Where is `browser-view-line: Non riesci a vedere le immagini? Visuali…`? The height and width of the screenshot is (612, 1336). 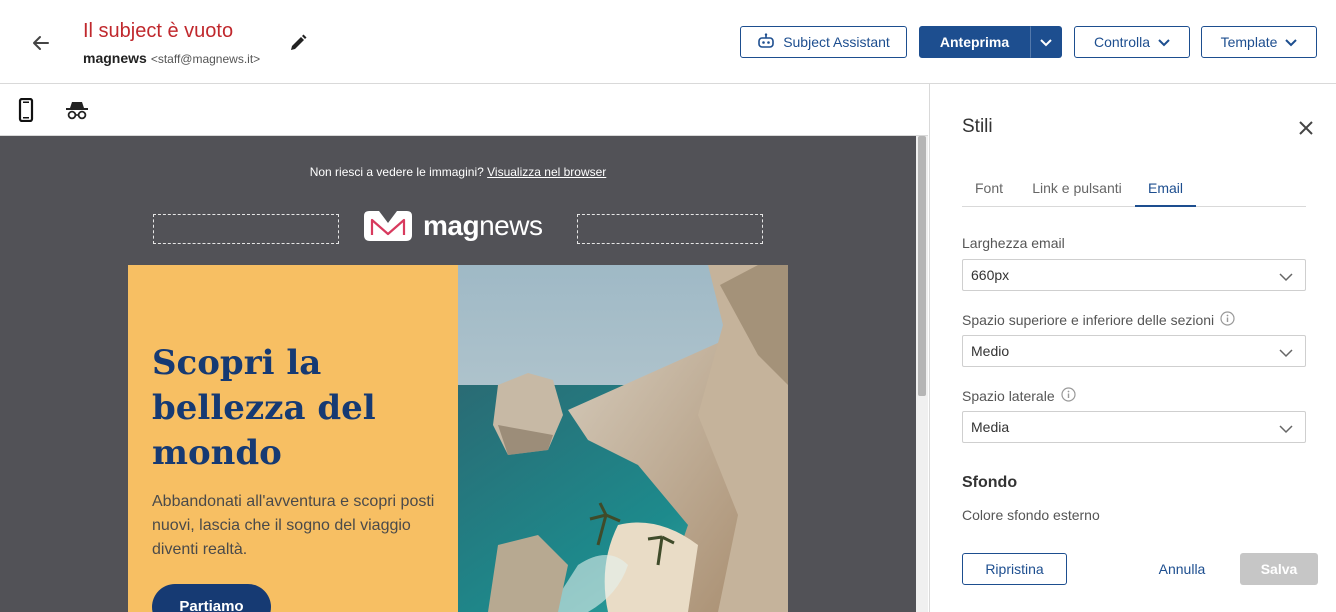
browser-view-line: Non riesci a vedere le immagini? Visuali… is located at coordinates (458, 172).